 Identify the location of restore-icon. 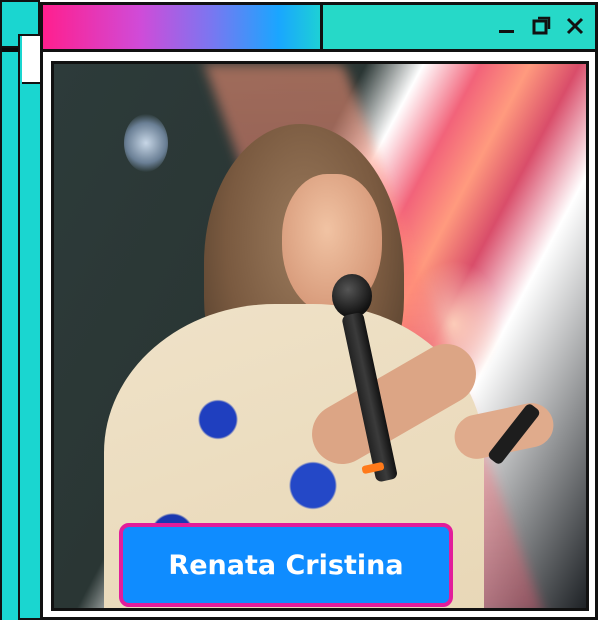
(541, 25).